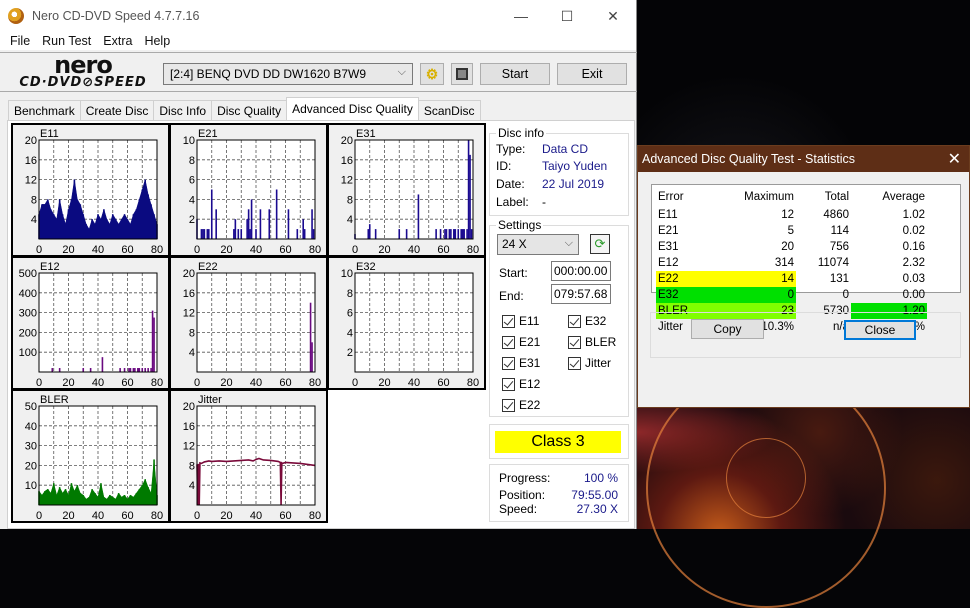 The image size is (970, 608). What do you see at coordinates (83, 82) in the screenshot?
I see `logo-subtext: CD·DVD⊘SPEED` at bounding box center [83, 82].